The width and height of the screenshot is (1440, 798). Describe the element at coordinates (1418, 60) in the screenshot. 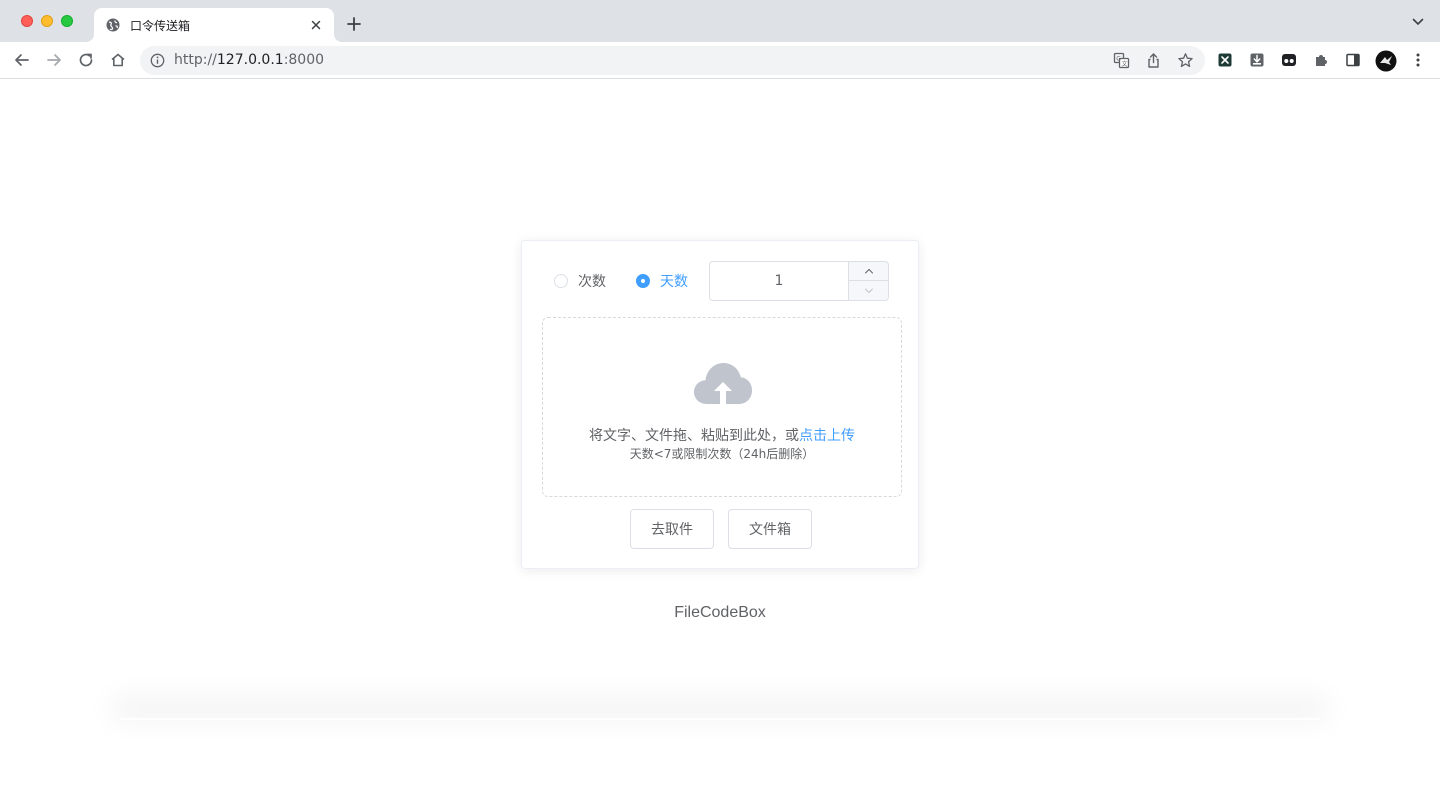

I see `kebab-menu-icon` at that location.